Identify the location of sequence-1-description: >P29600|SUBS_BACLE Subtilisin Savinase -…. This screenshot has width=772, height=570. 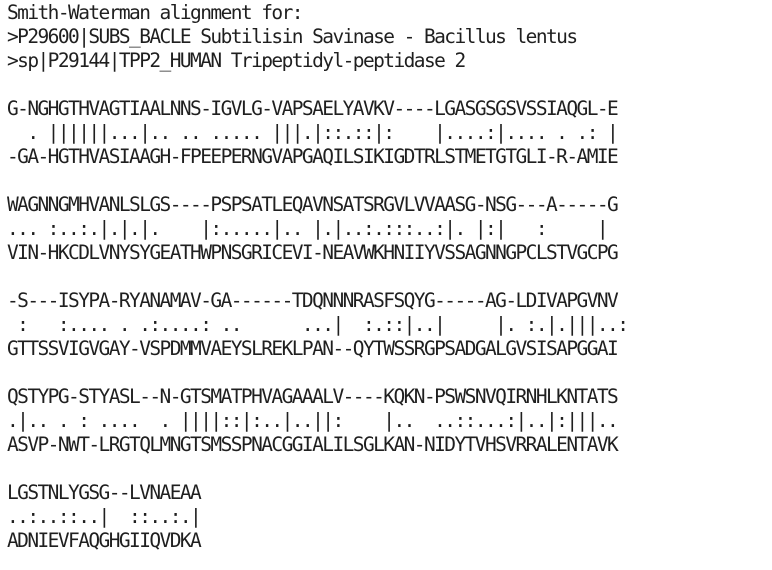
(292, 36).